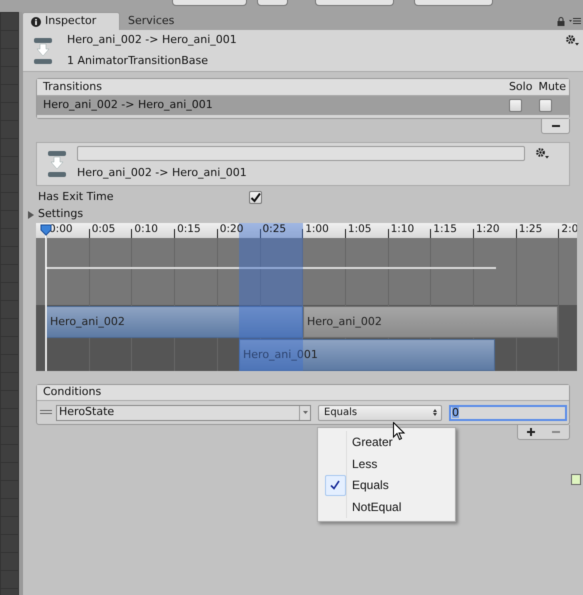 The width and height of the screenshot is (583, 595). Describe the element at coordinates (301, 154) in the screenshot. I see `name-field` at that location.